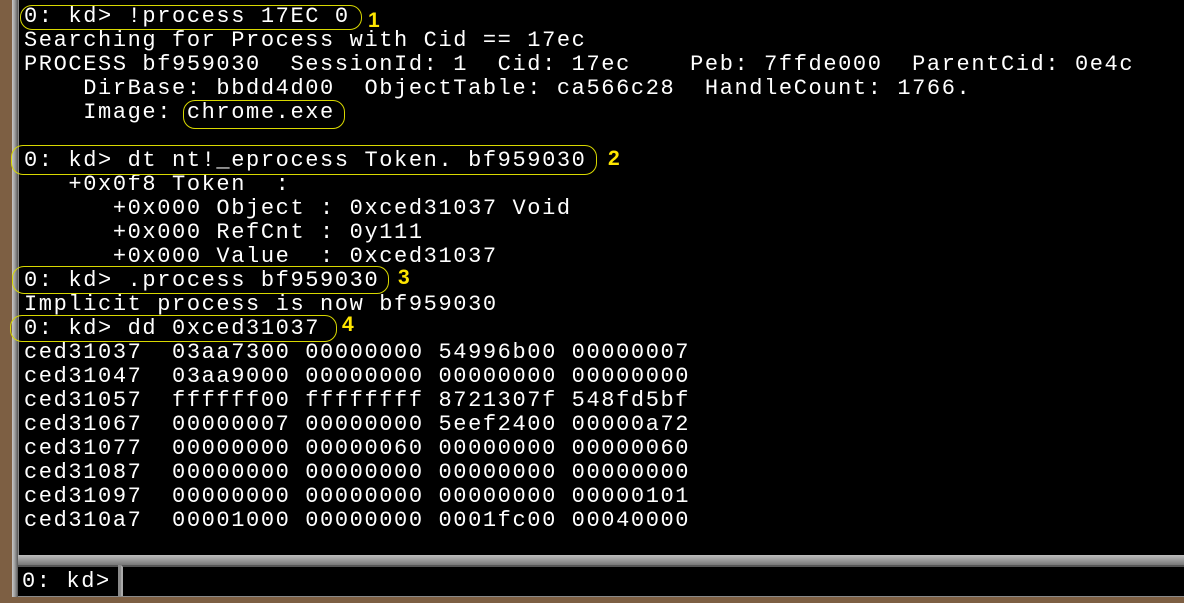 Image resolution: width=1184 pixels, height=603 pixels. I want to click on window-frame, so click(6, 301).